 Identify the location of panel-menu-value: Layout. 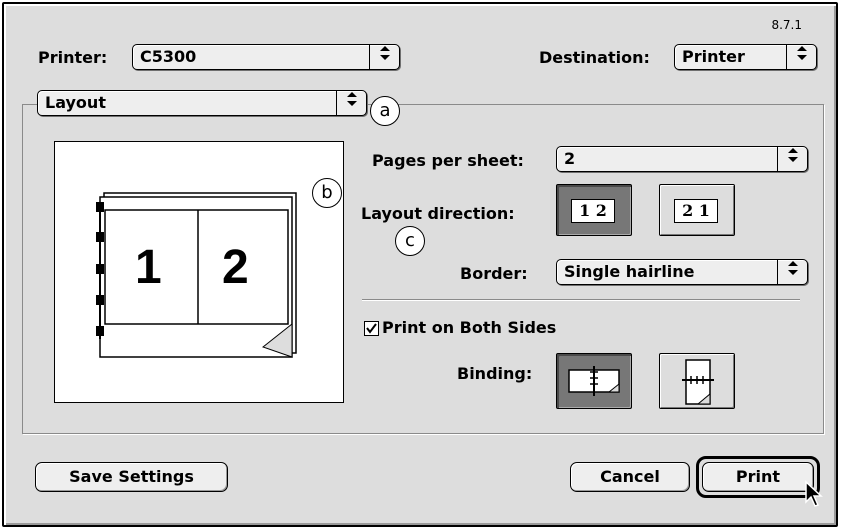
(75, 102).